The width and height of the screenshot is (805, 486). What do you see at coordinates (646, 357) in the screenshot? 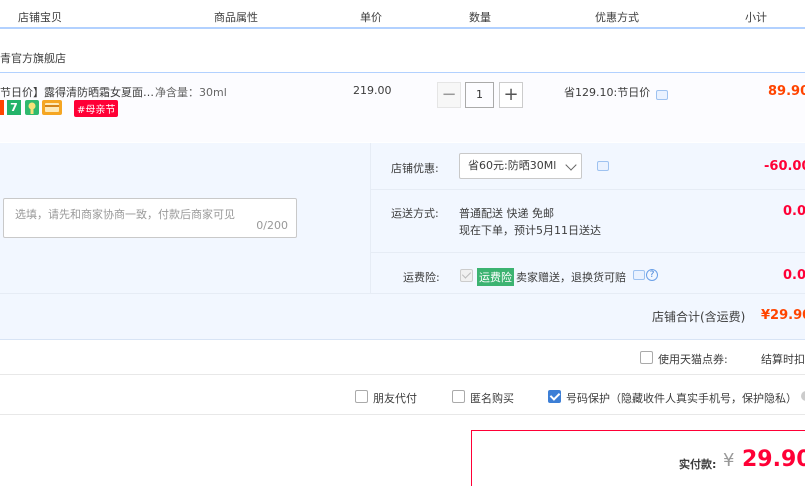
I see `coupon-checkbox` at bounding box center [646, 357].